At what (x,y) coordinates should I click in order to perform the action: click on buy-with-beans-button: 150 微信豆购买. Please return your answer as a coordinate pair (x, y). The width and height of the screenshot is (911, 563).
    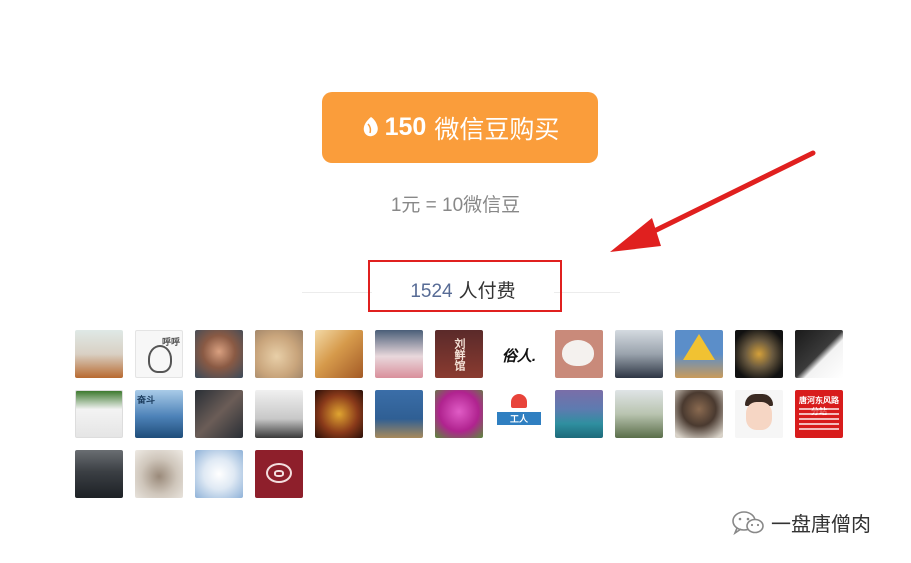
    Looking at the image, I should click on (460, 127).